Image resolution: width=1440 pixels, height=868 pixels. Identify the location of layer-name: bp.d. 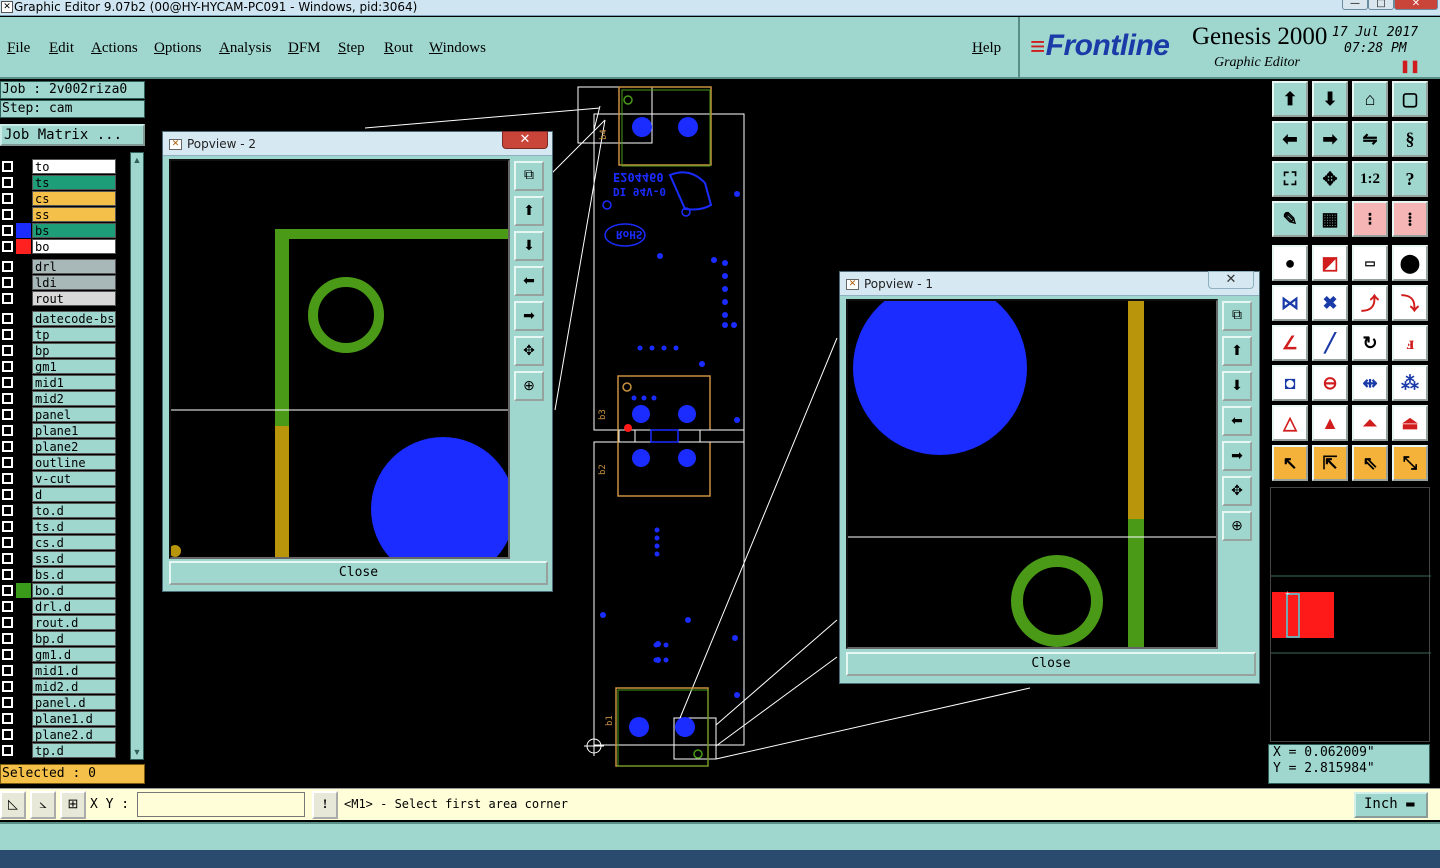
(74, 638).